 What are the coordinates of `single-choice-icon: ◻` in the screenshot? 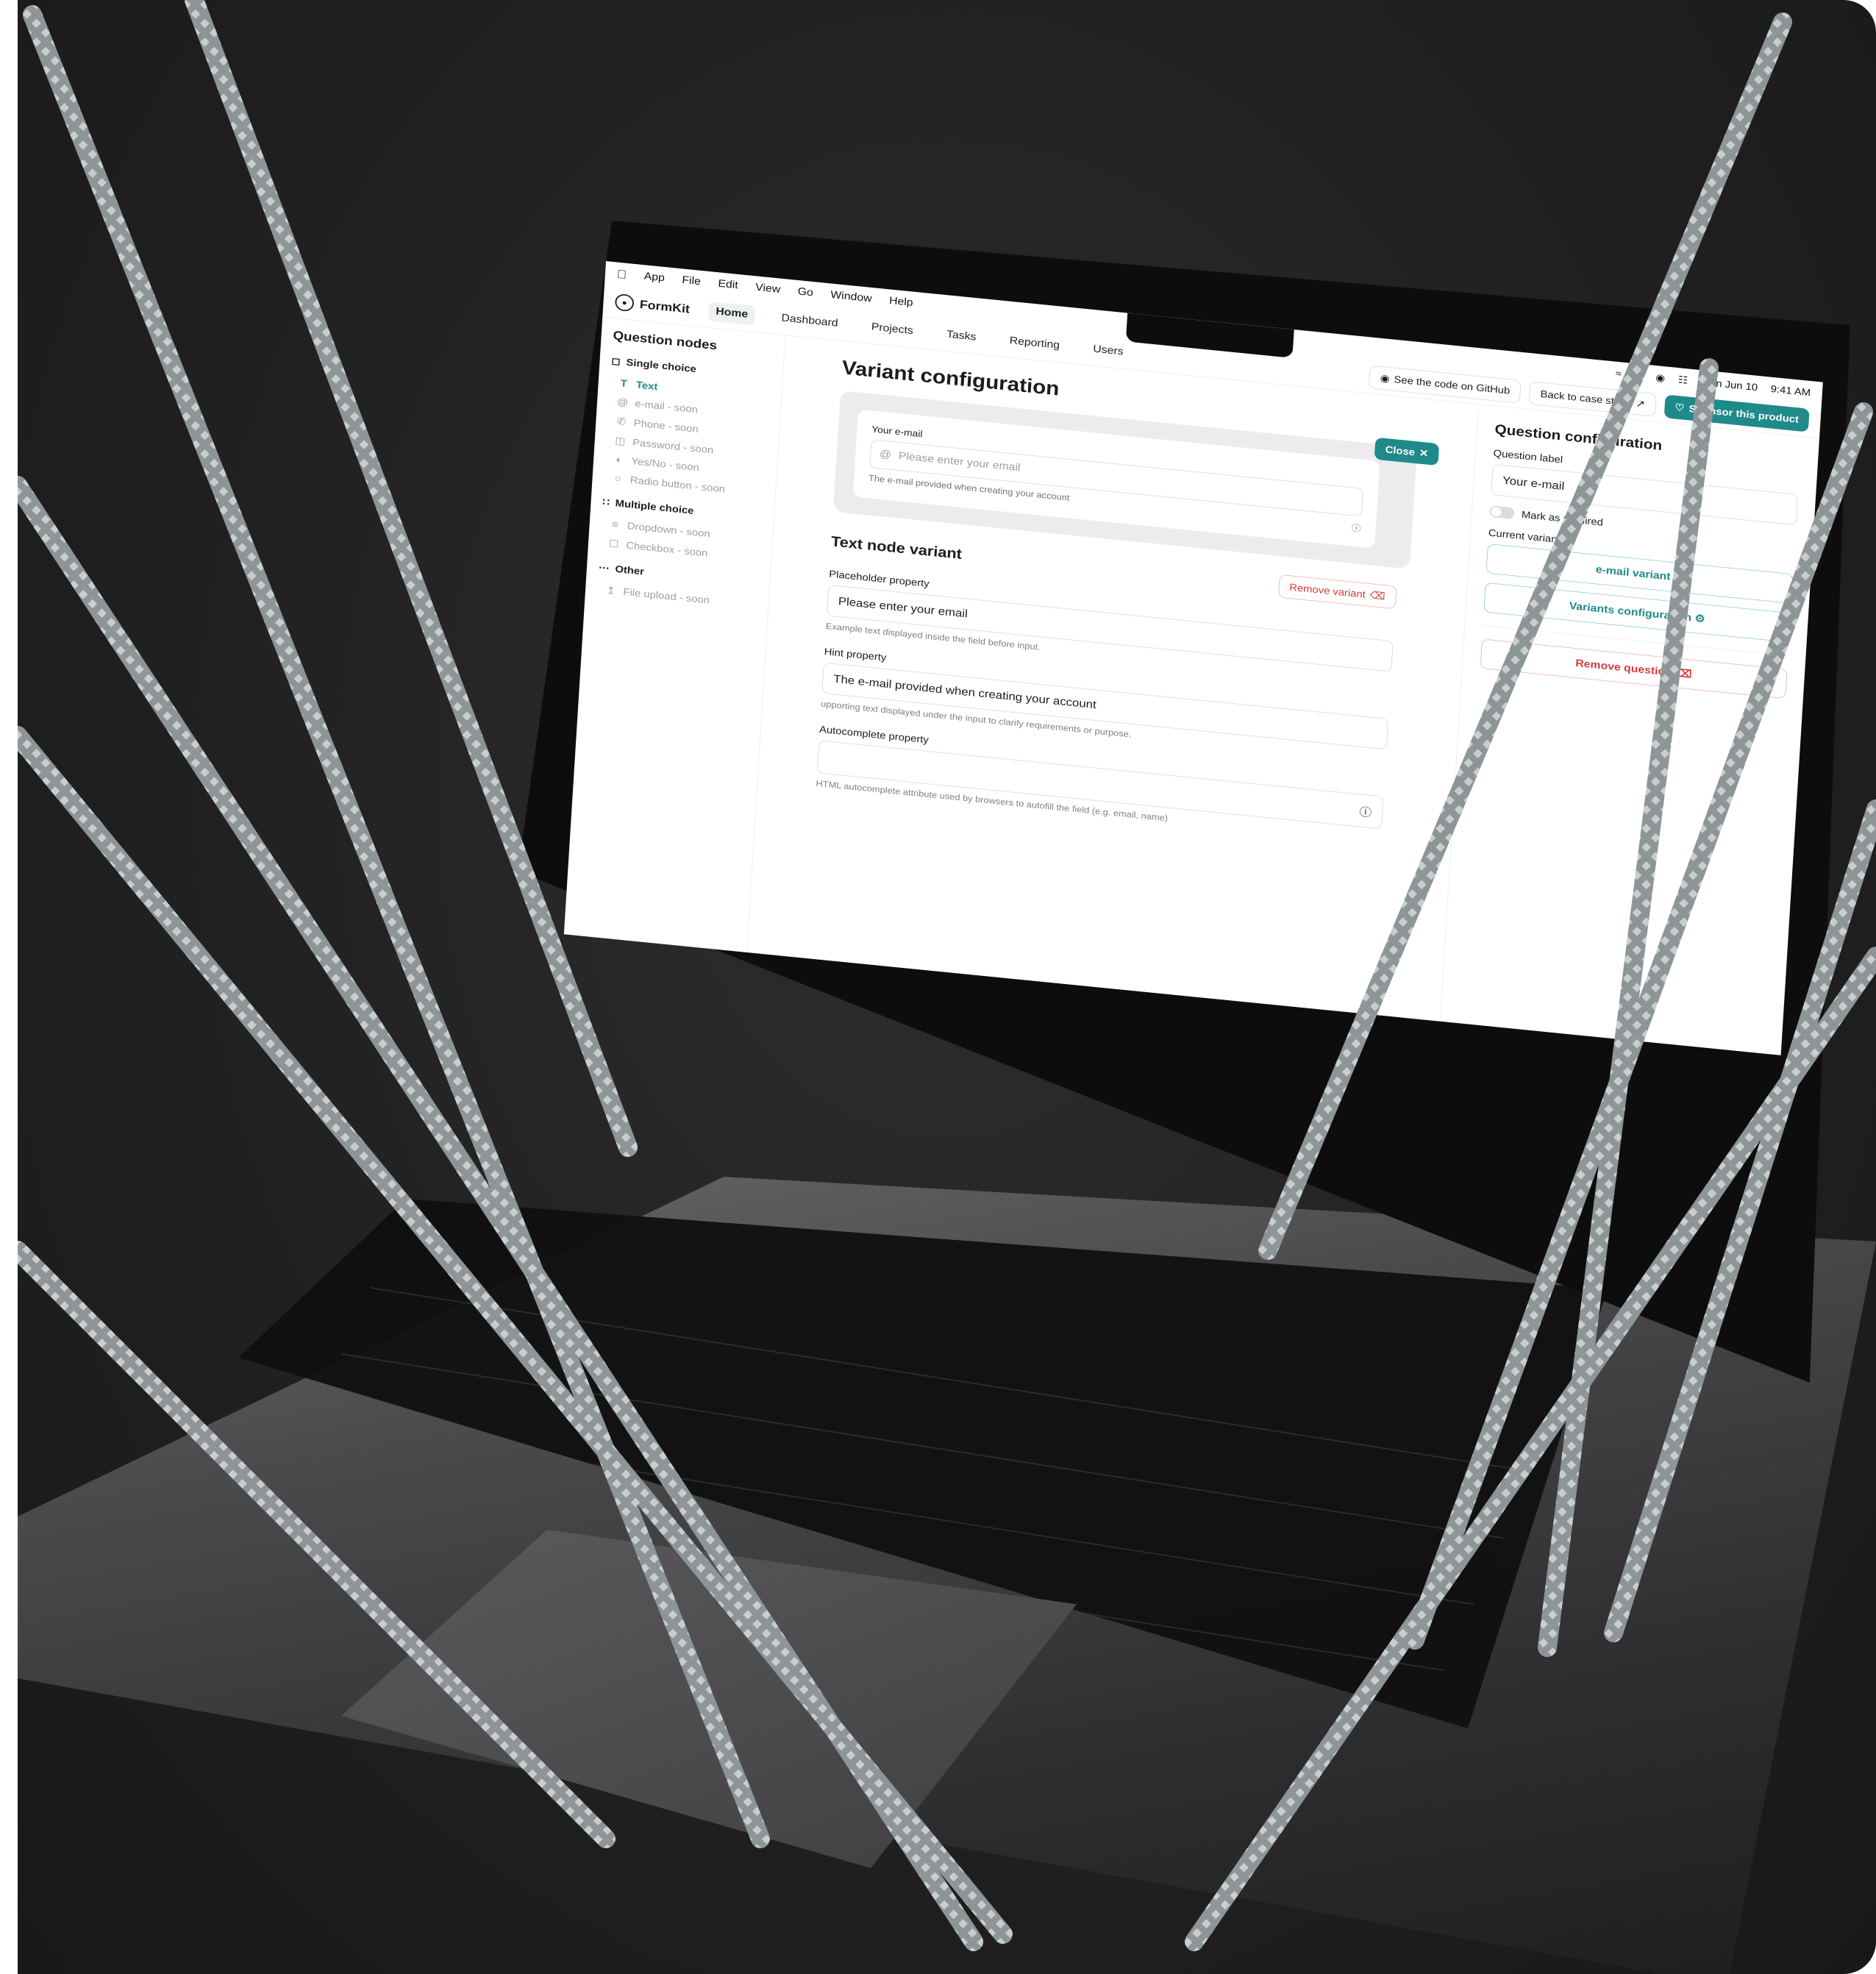 It's located at (615, 362).